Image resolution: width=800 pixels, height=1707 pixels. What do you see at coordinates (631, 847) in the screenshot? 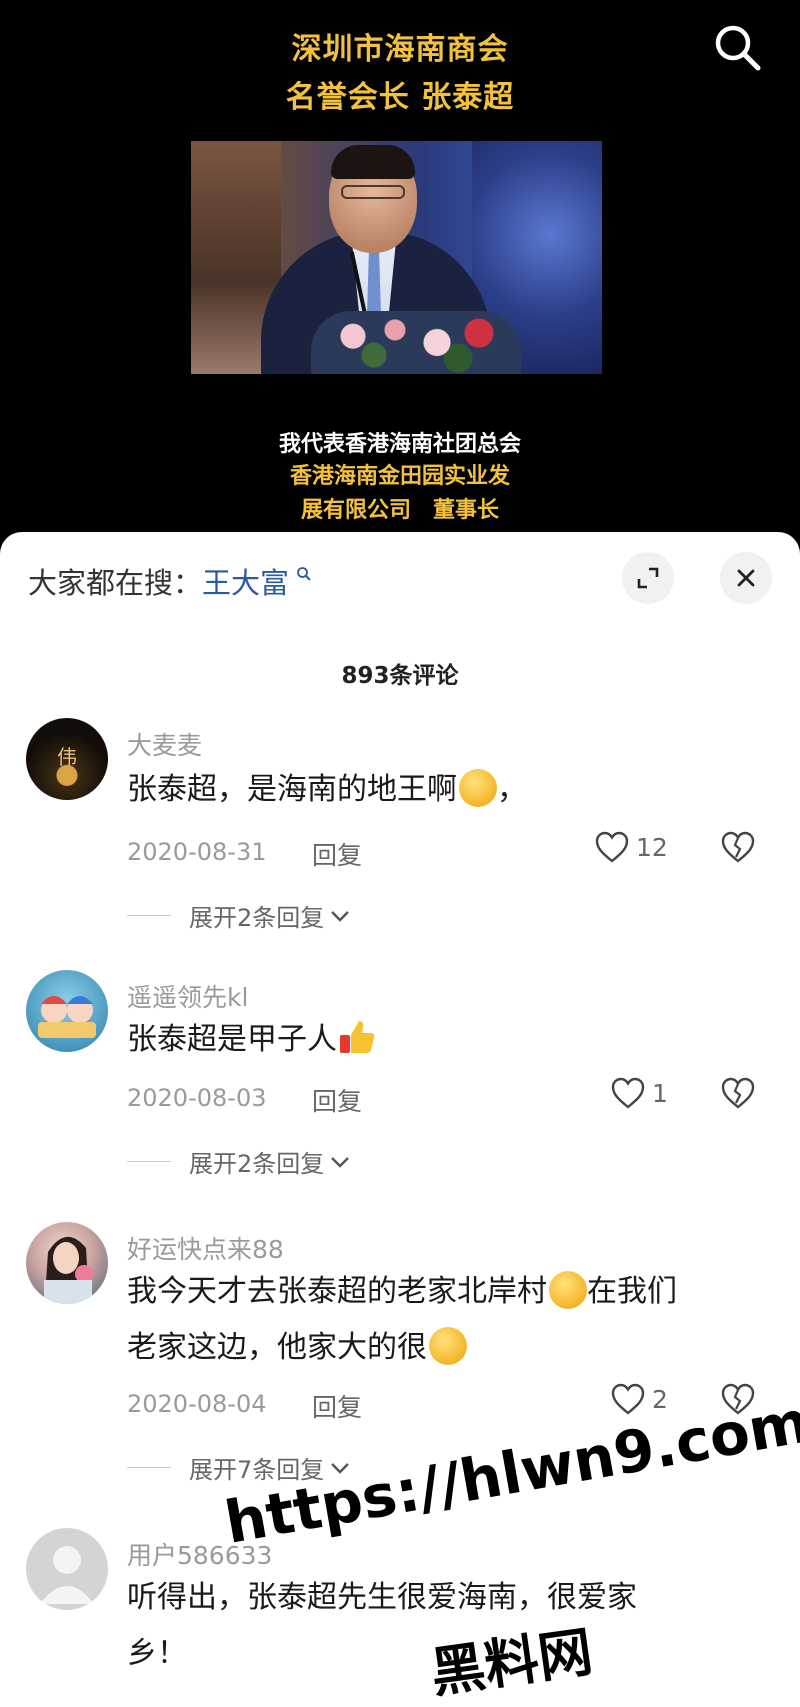
I see `like-button: 12` at bounding box center [631, 847].